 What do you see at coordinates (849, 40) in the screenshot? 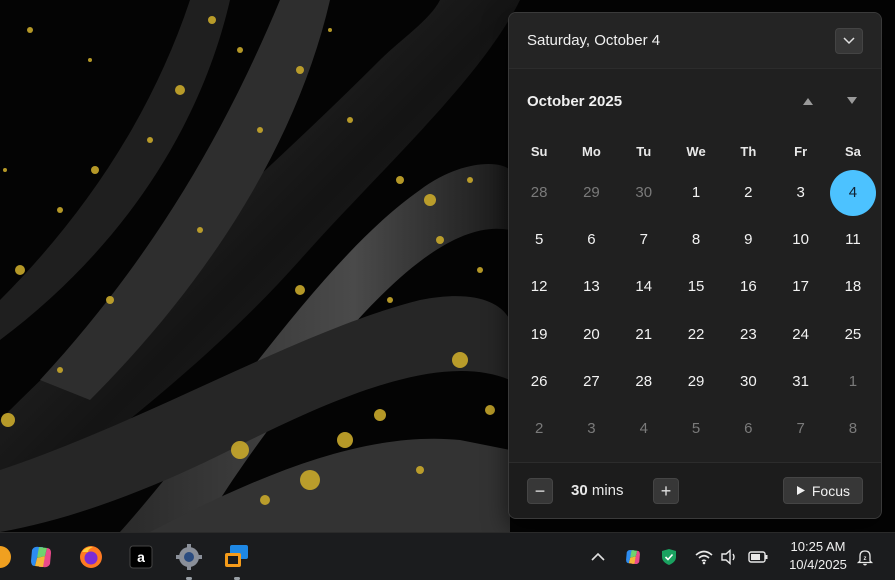
I see `collapse-calendar-button` at bounding box center [849, 40].